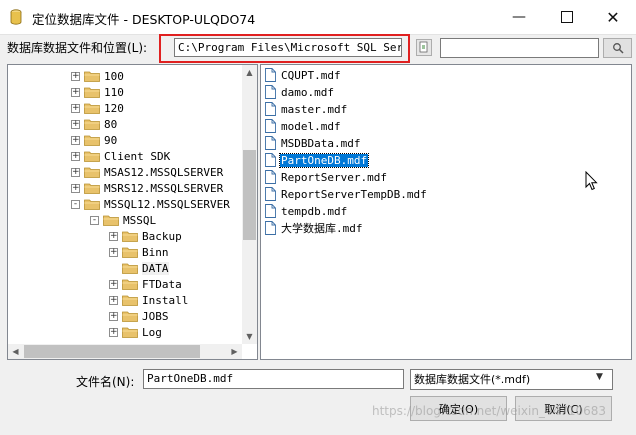 The width and height of the screenshot is (636, 435). I want to click on scroll-down-arrow-icon: ▼, so click(249, 336).